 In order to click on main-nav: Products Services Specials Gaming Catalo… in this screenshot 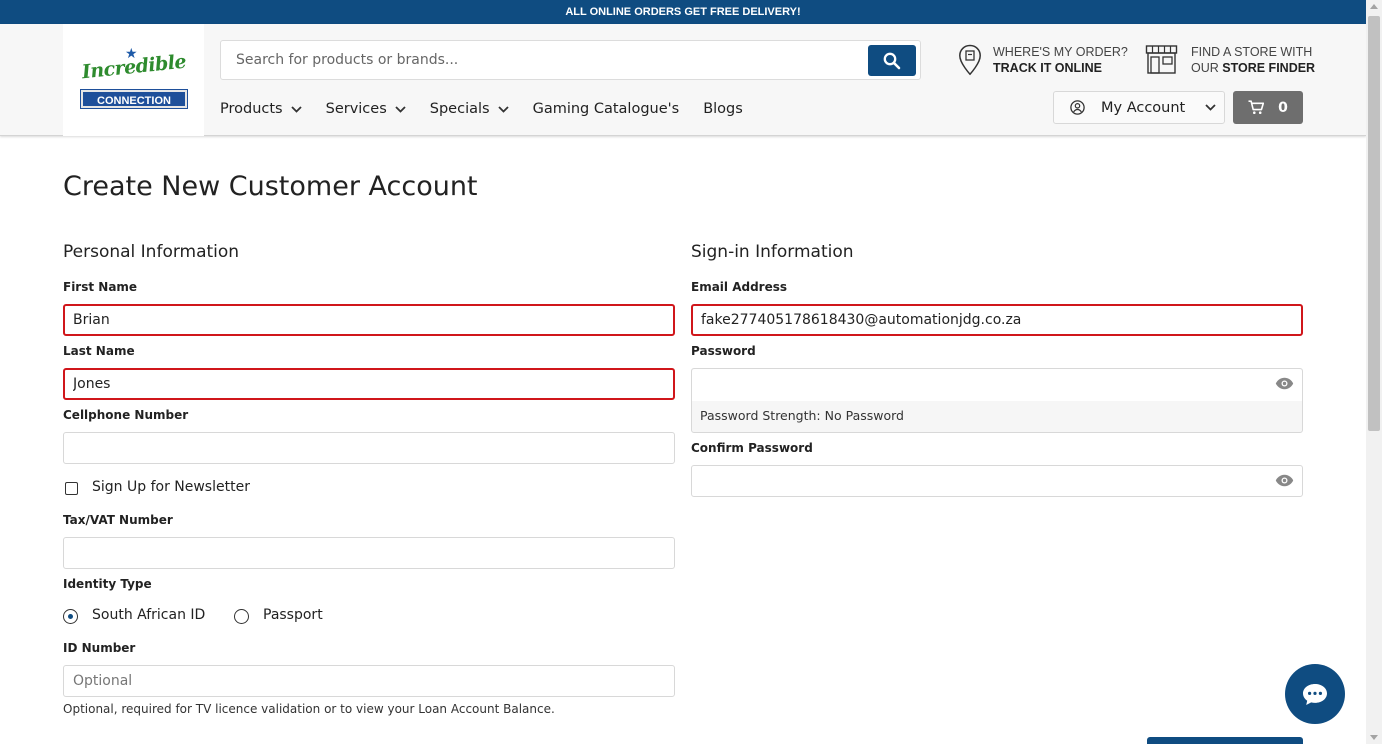, I will do `click(493, 109)`.